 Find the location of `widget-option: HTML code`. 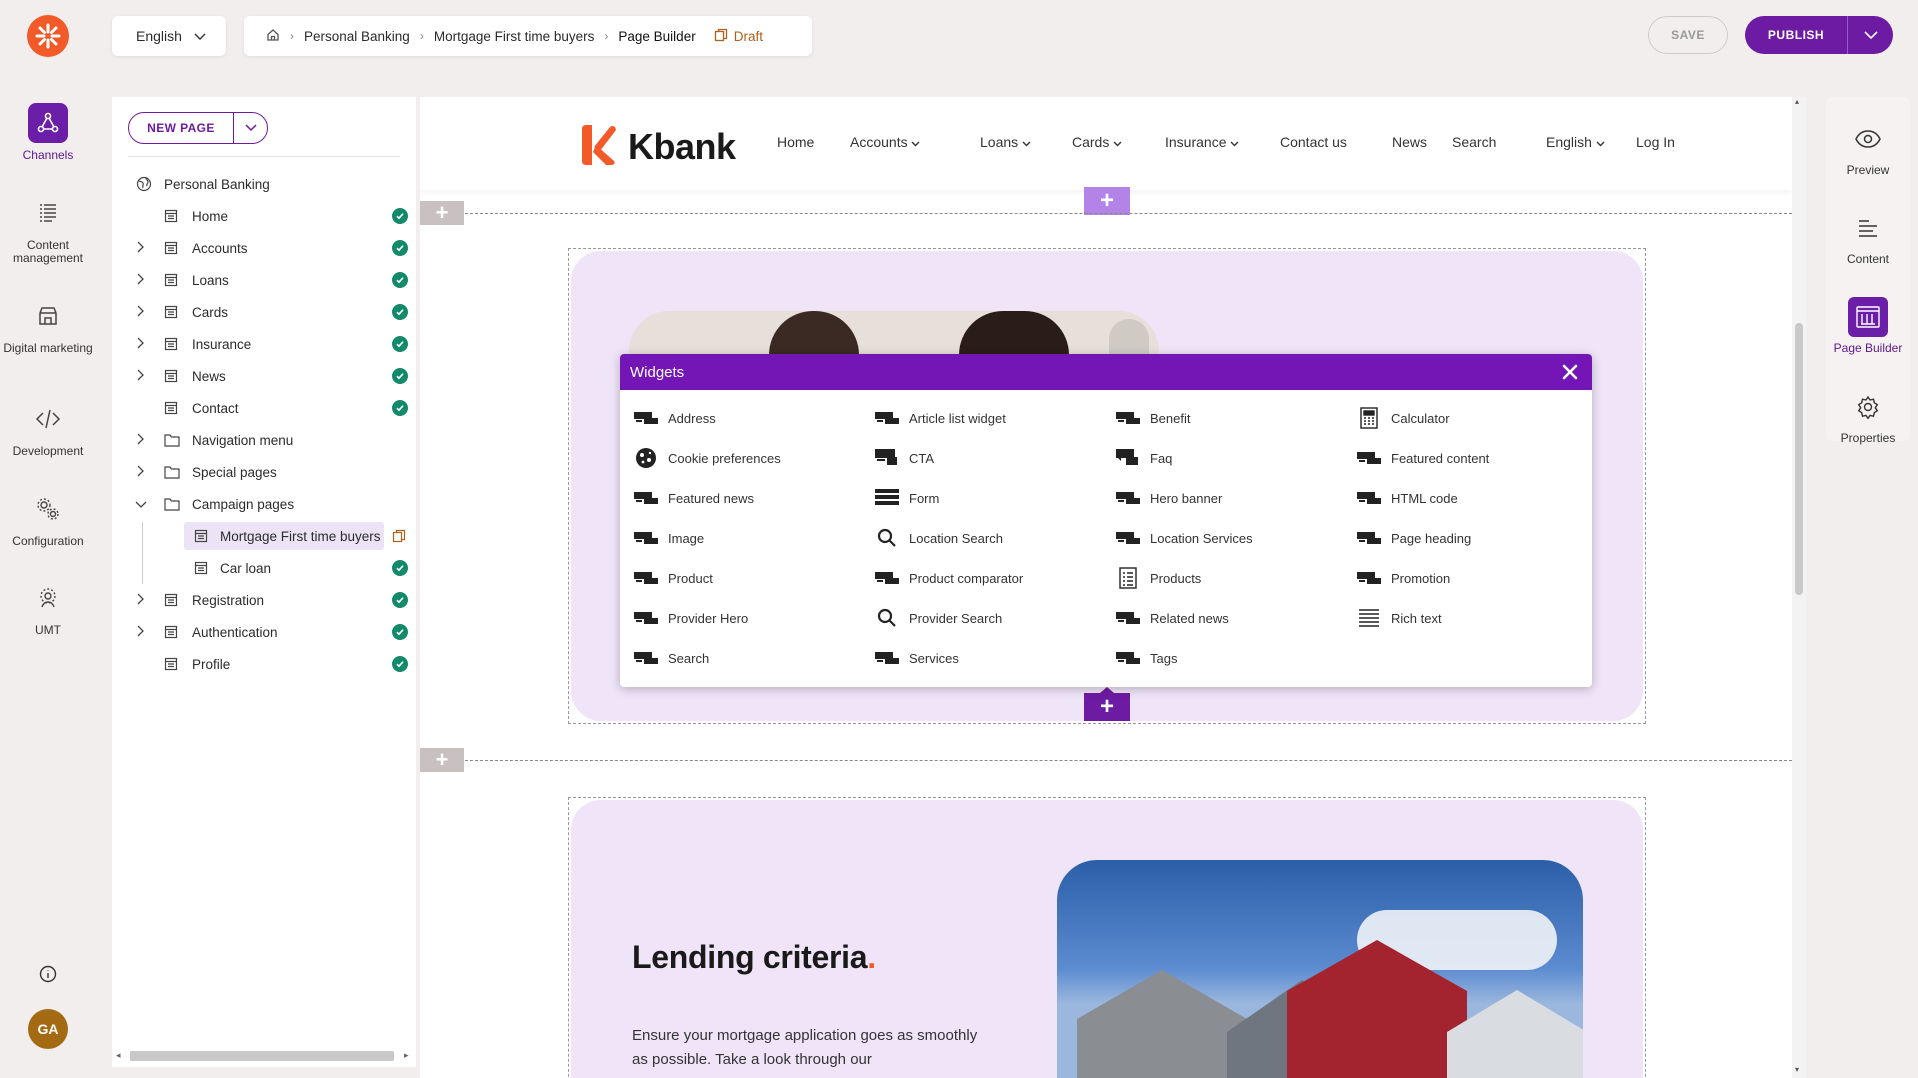

widget-option: HTML code is located at coordinates (1407, 498).